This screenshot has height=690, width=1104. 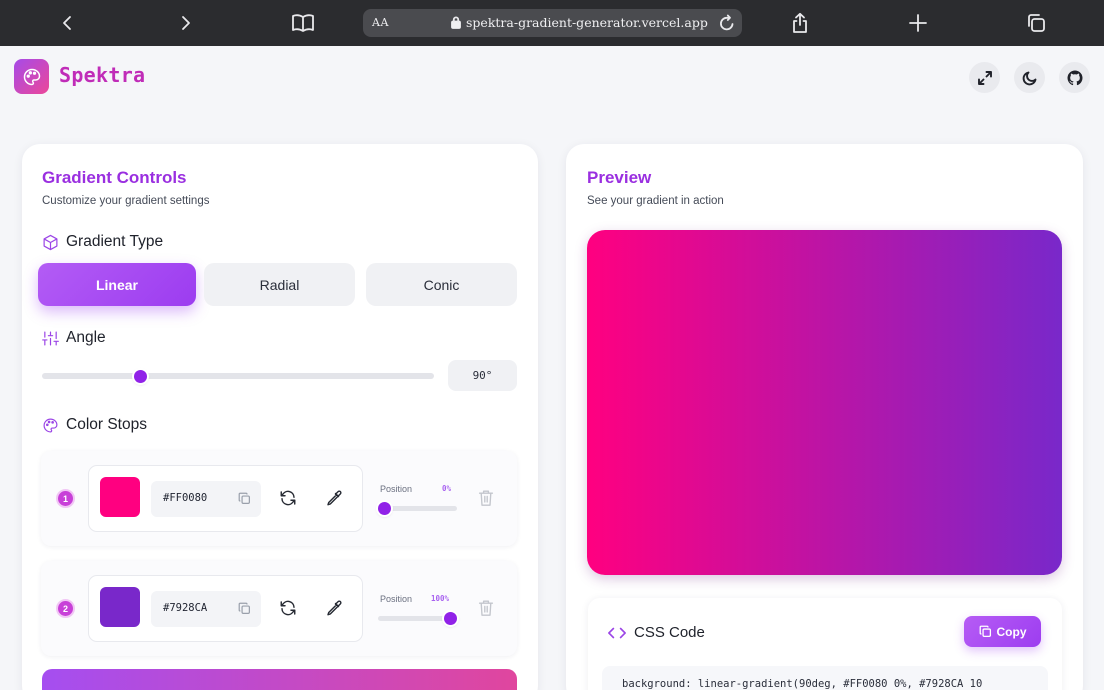 I want to click on book-icon, so click(x=303, y=23).